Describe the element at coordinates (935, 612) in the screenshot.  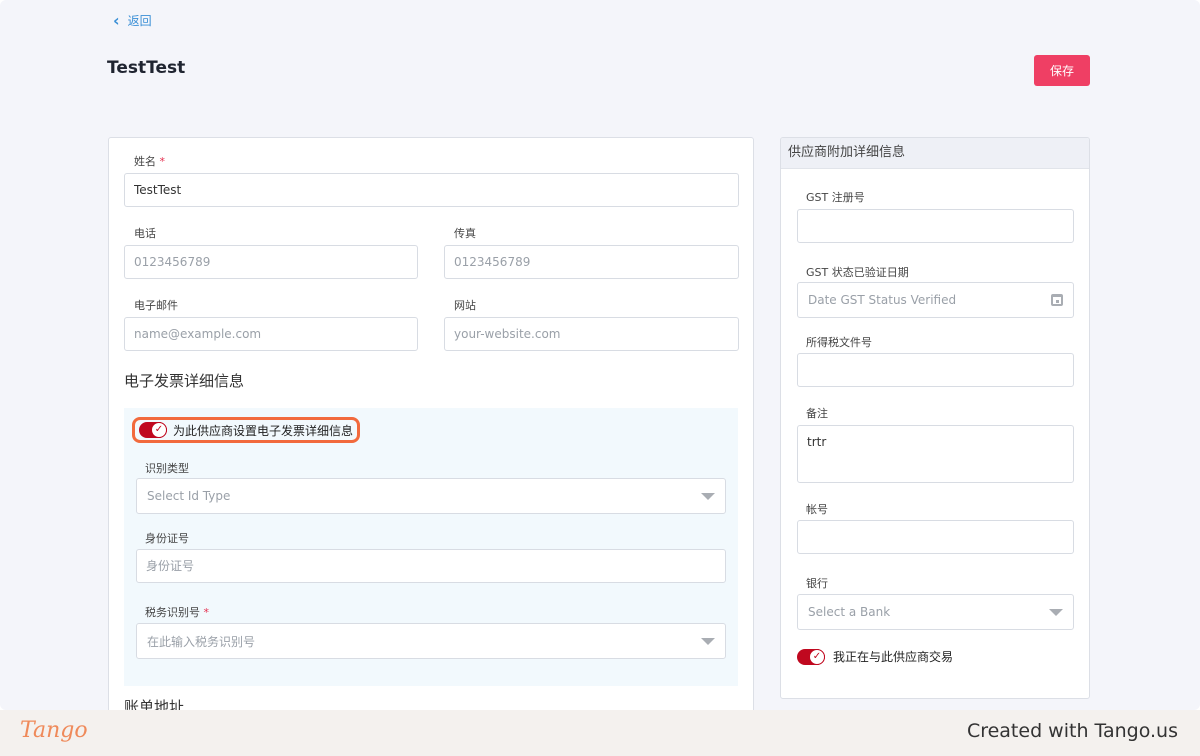
I see `bank-select: Select a Bank` at that location.